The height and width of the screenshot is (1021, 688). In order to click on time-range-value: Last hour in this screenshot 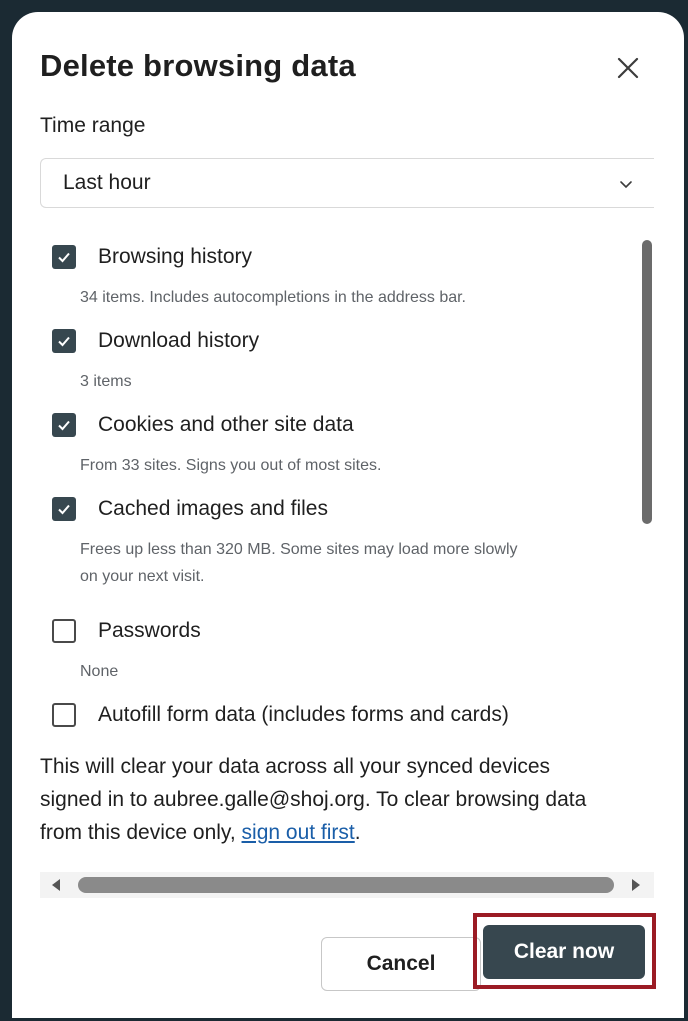, I will do `click(107, 182)`.